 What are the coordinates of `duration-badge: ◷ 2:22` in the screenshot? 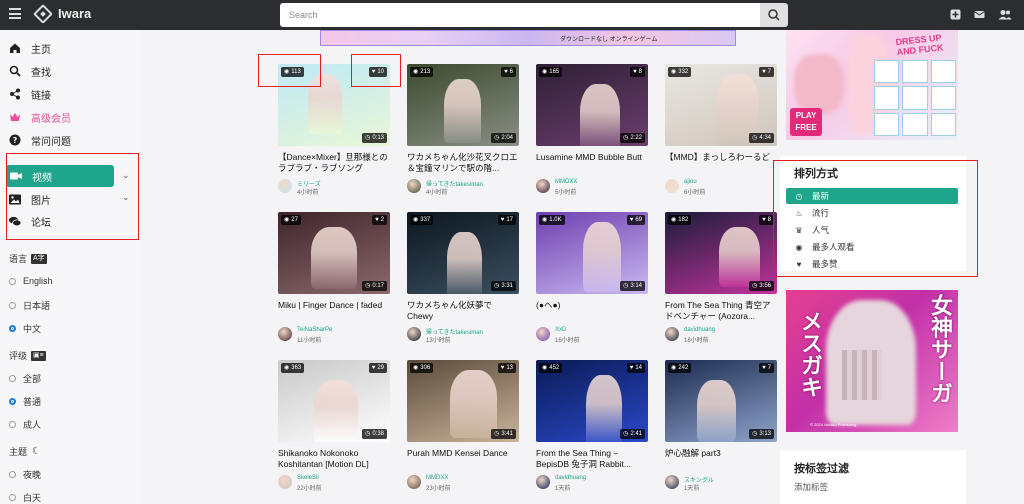 It's located at (632, 138).